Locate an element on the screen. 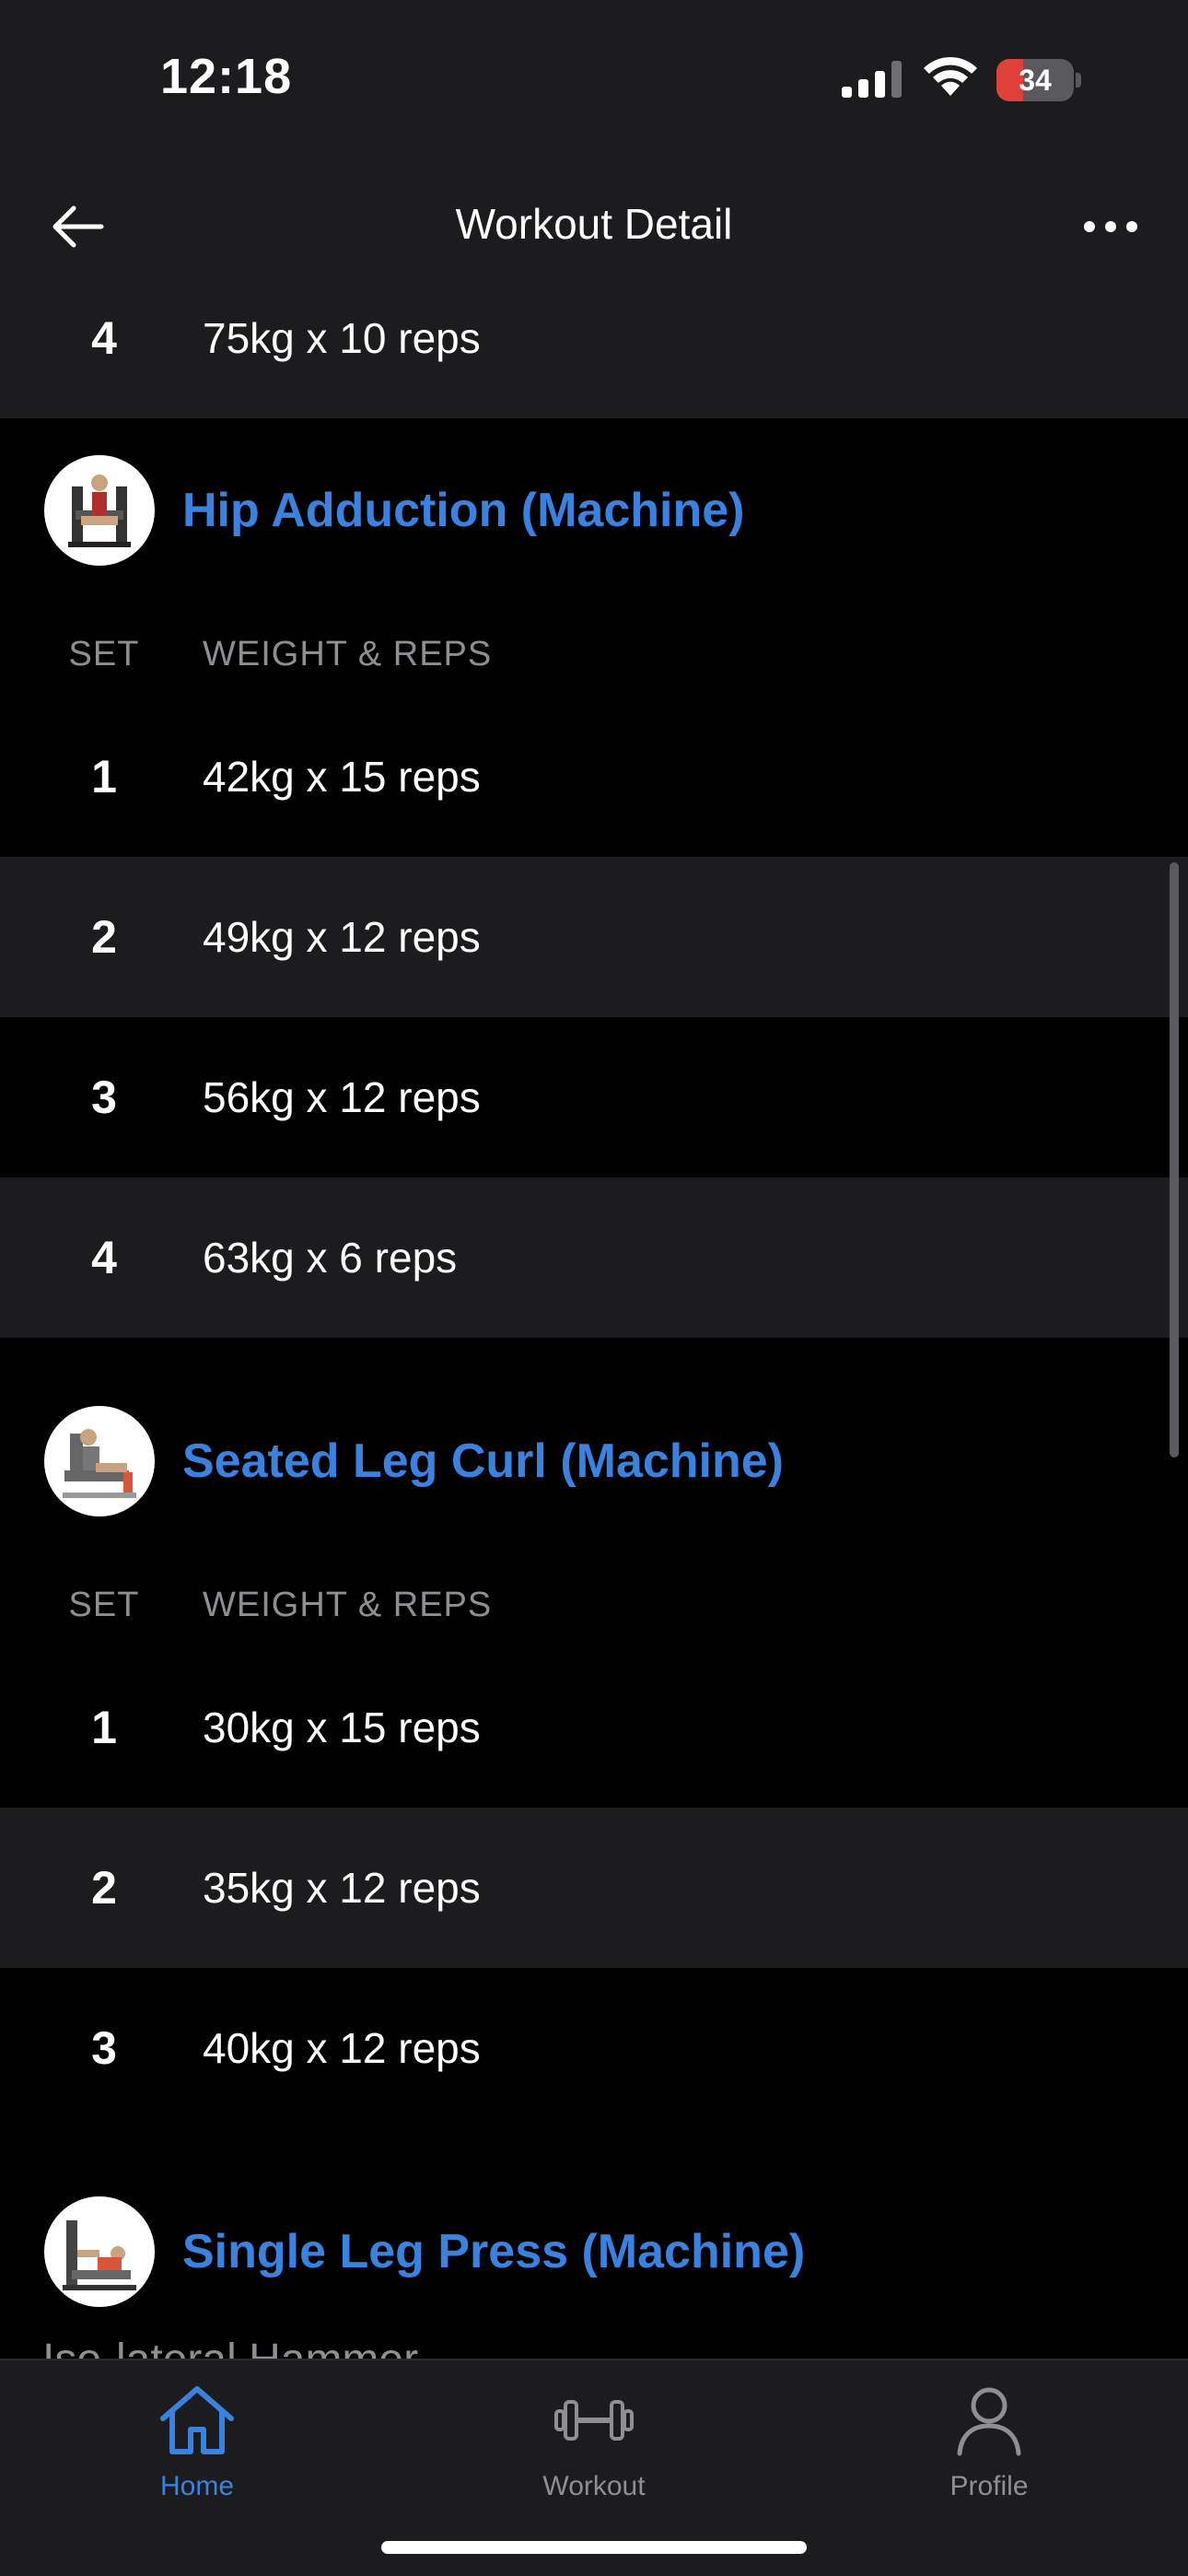  page-title: Workout Detail is located at coordinates (594, 224).